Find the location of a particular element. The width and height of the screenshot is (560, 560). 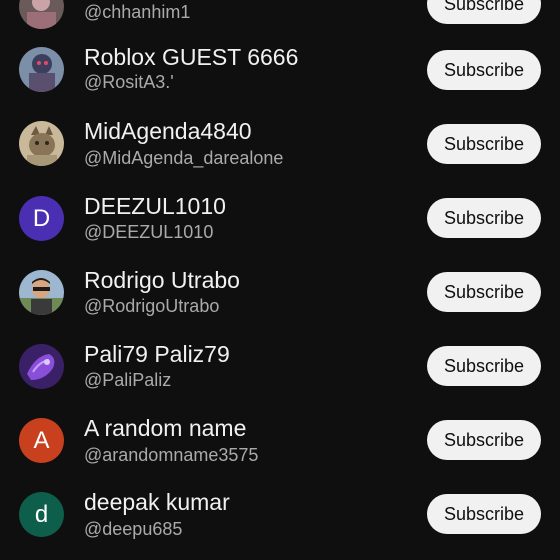

channel-name: deepak kumar is located at coordinates (157, 502).